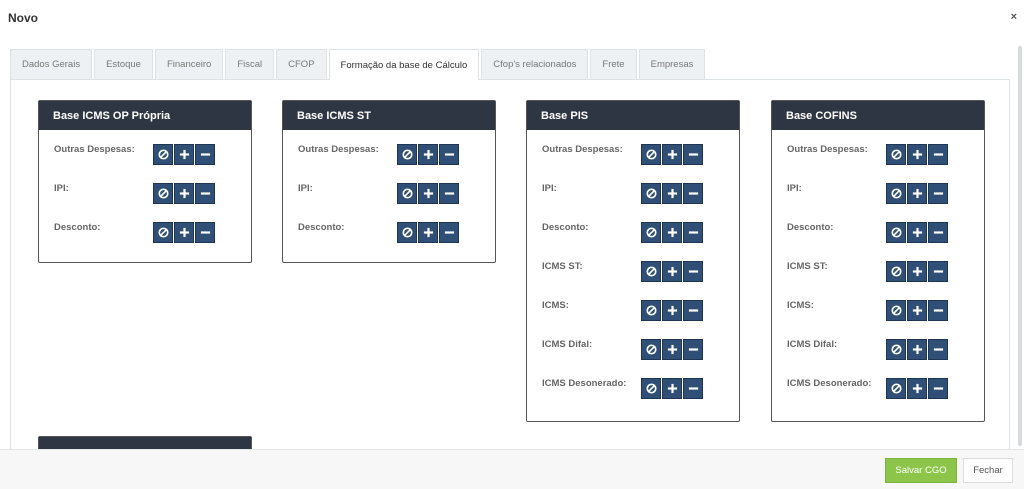 Image resolution: width=1024 pixels, height=489 pixels. What do you see at coordinates (512, 469) in the screenshot?
I see `modal-footer` at bounding box center [512, 469].